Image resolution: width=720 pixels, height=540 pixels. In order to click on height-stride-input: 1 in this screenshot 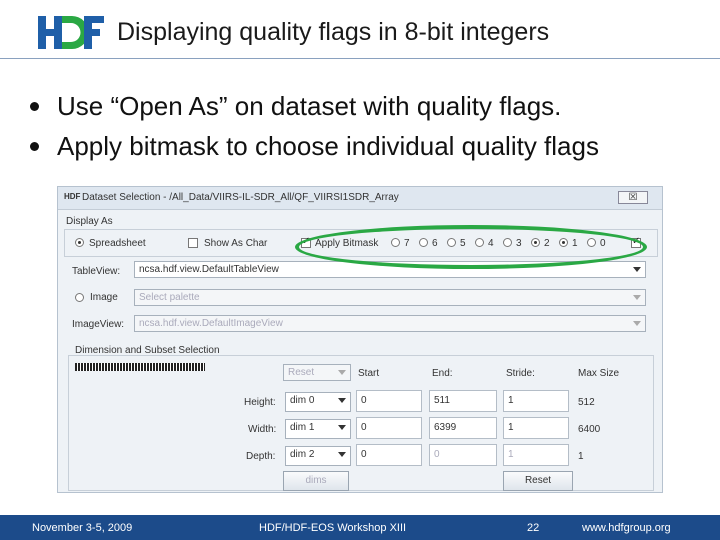, I will do `click(536, 401)`.